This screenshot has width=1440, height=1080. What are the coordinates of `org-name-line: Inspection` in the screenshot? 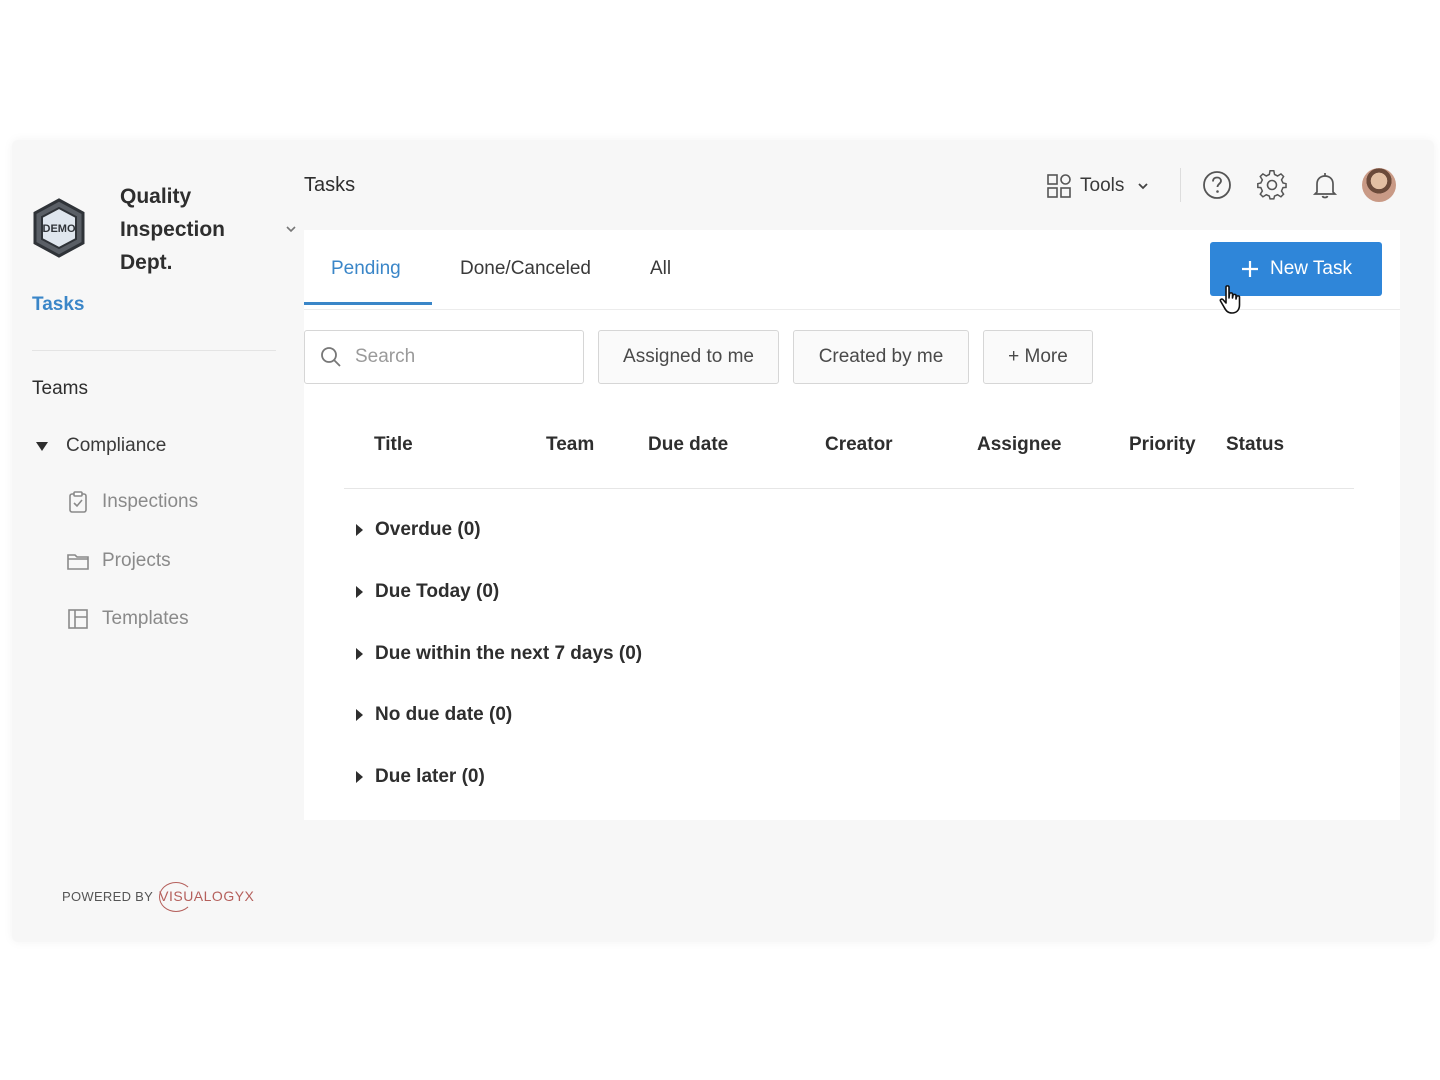 It's located at (173, 229).